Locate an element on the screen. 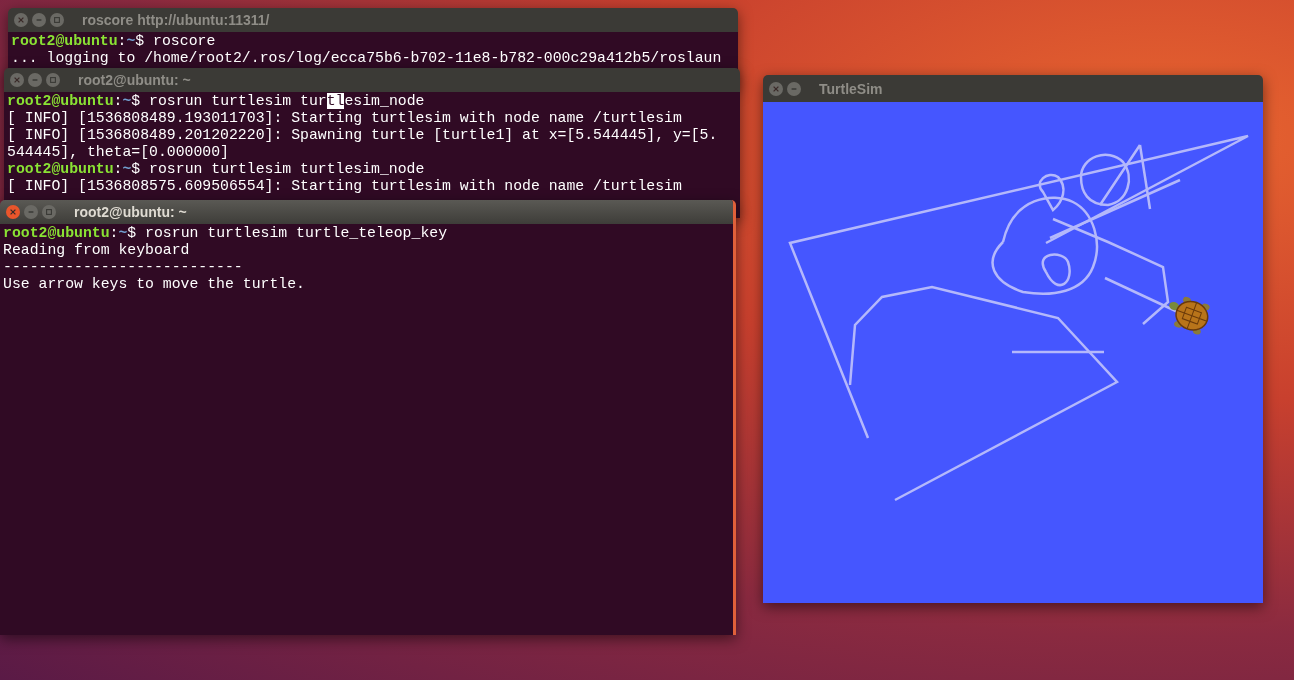  terminal-line: root2@ubuntu:~$ rosrun turtlesim turtle_teleop_key is located at coordinates (226, 233).